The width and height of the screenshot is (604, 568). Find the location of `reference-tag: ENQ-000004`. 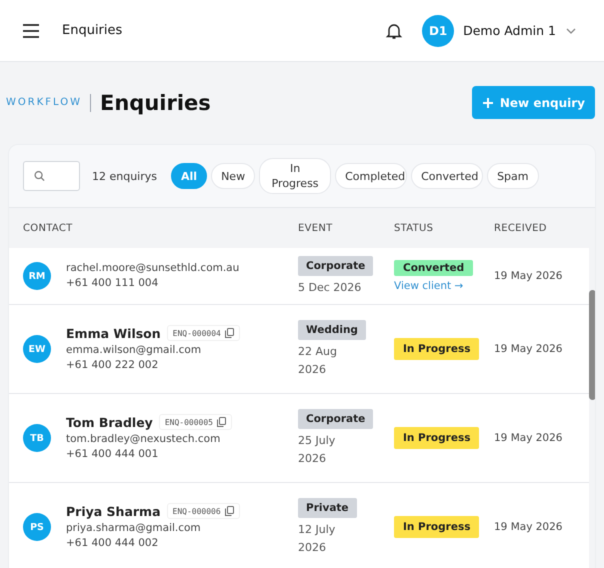

reference-tag: ENQ-000004 is located at coordinates (203, 333).